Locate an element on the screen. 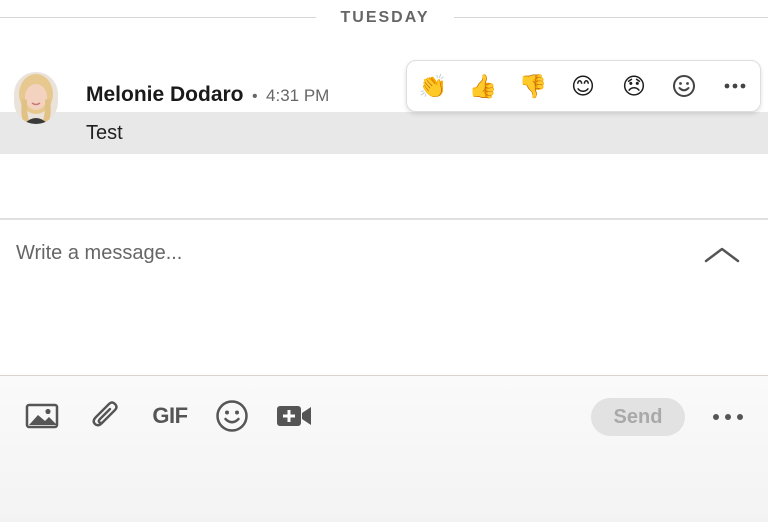 The width and height of the screenshot is (768, 522). day-divider: TUESDAY is located at coordinates (384, 18).